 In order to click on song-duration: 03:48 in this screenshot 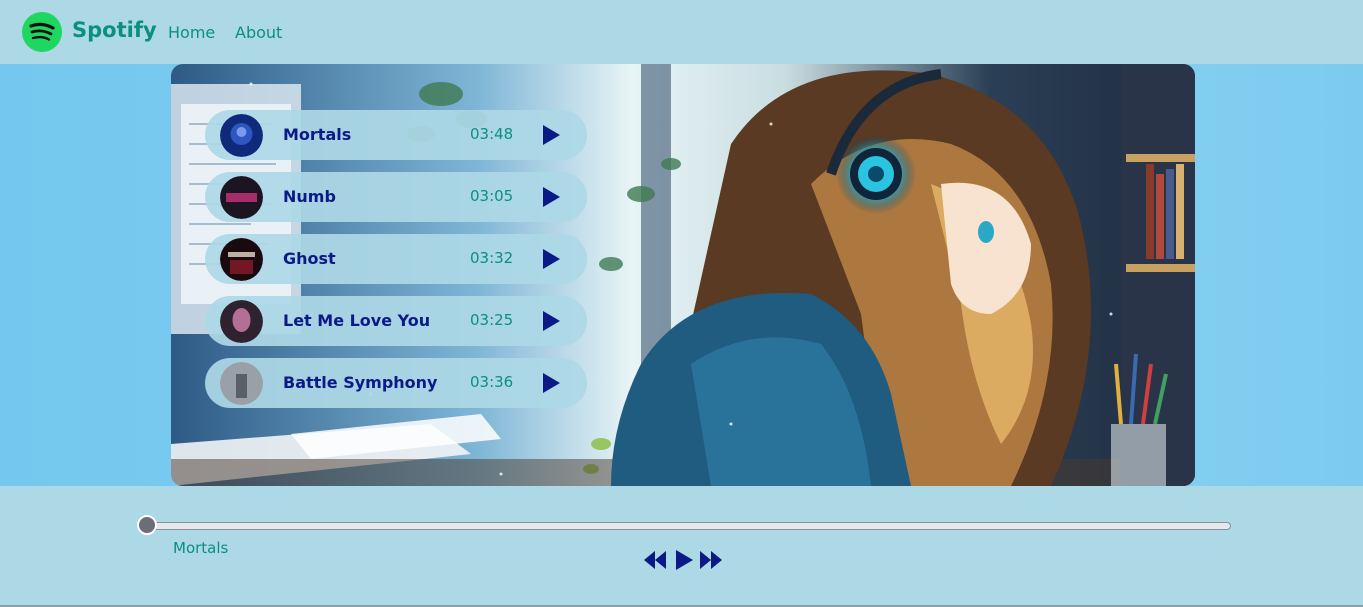, I will do `click(492, 134)`.